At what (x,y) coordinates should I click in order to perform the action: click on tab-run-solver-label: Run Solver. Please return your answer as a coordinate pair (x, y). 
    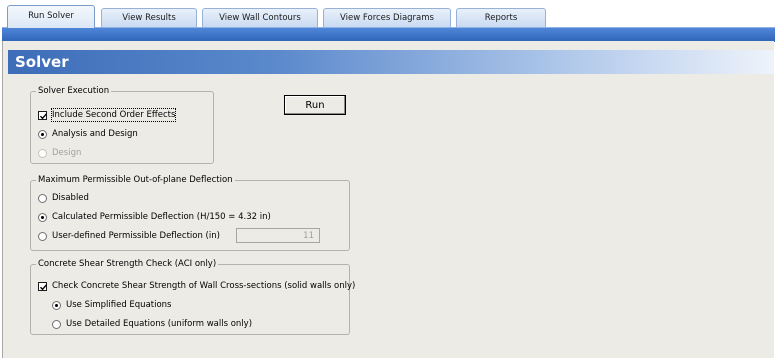
    Looking at the image, I should click on (51, 16).